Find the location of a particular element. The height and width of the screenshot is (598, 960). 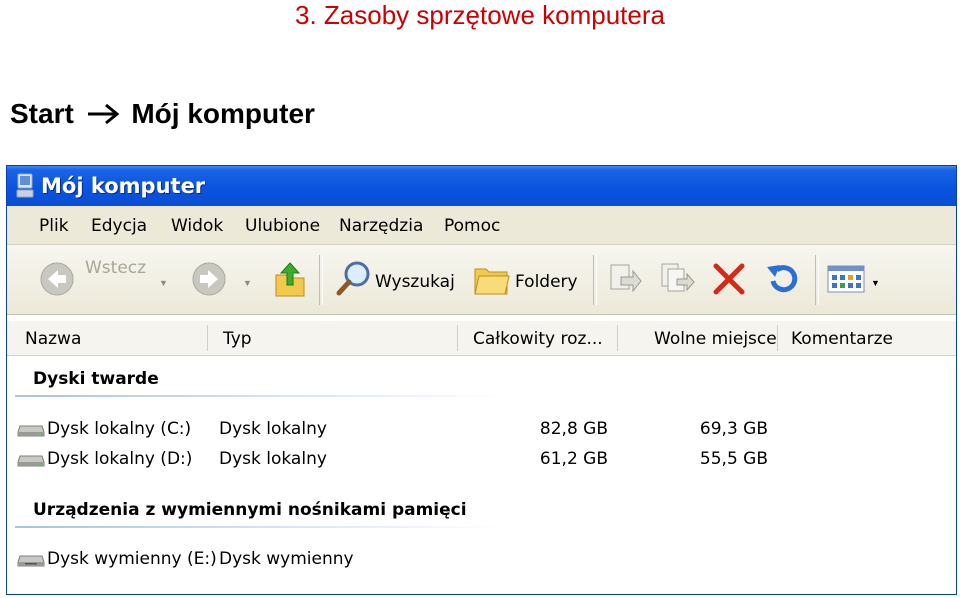

drive-name: Dysk lokalny (D:) is located at coordinates (120, 459).